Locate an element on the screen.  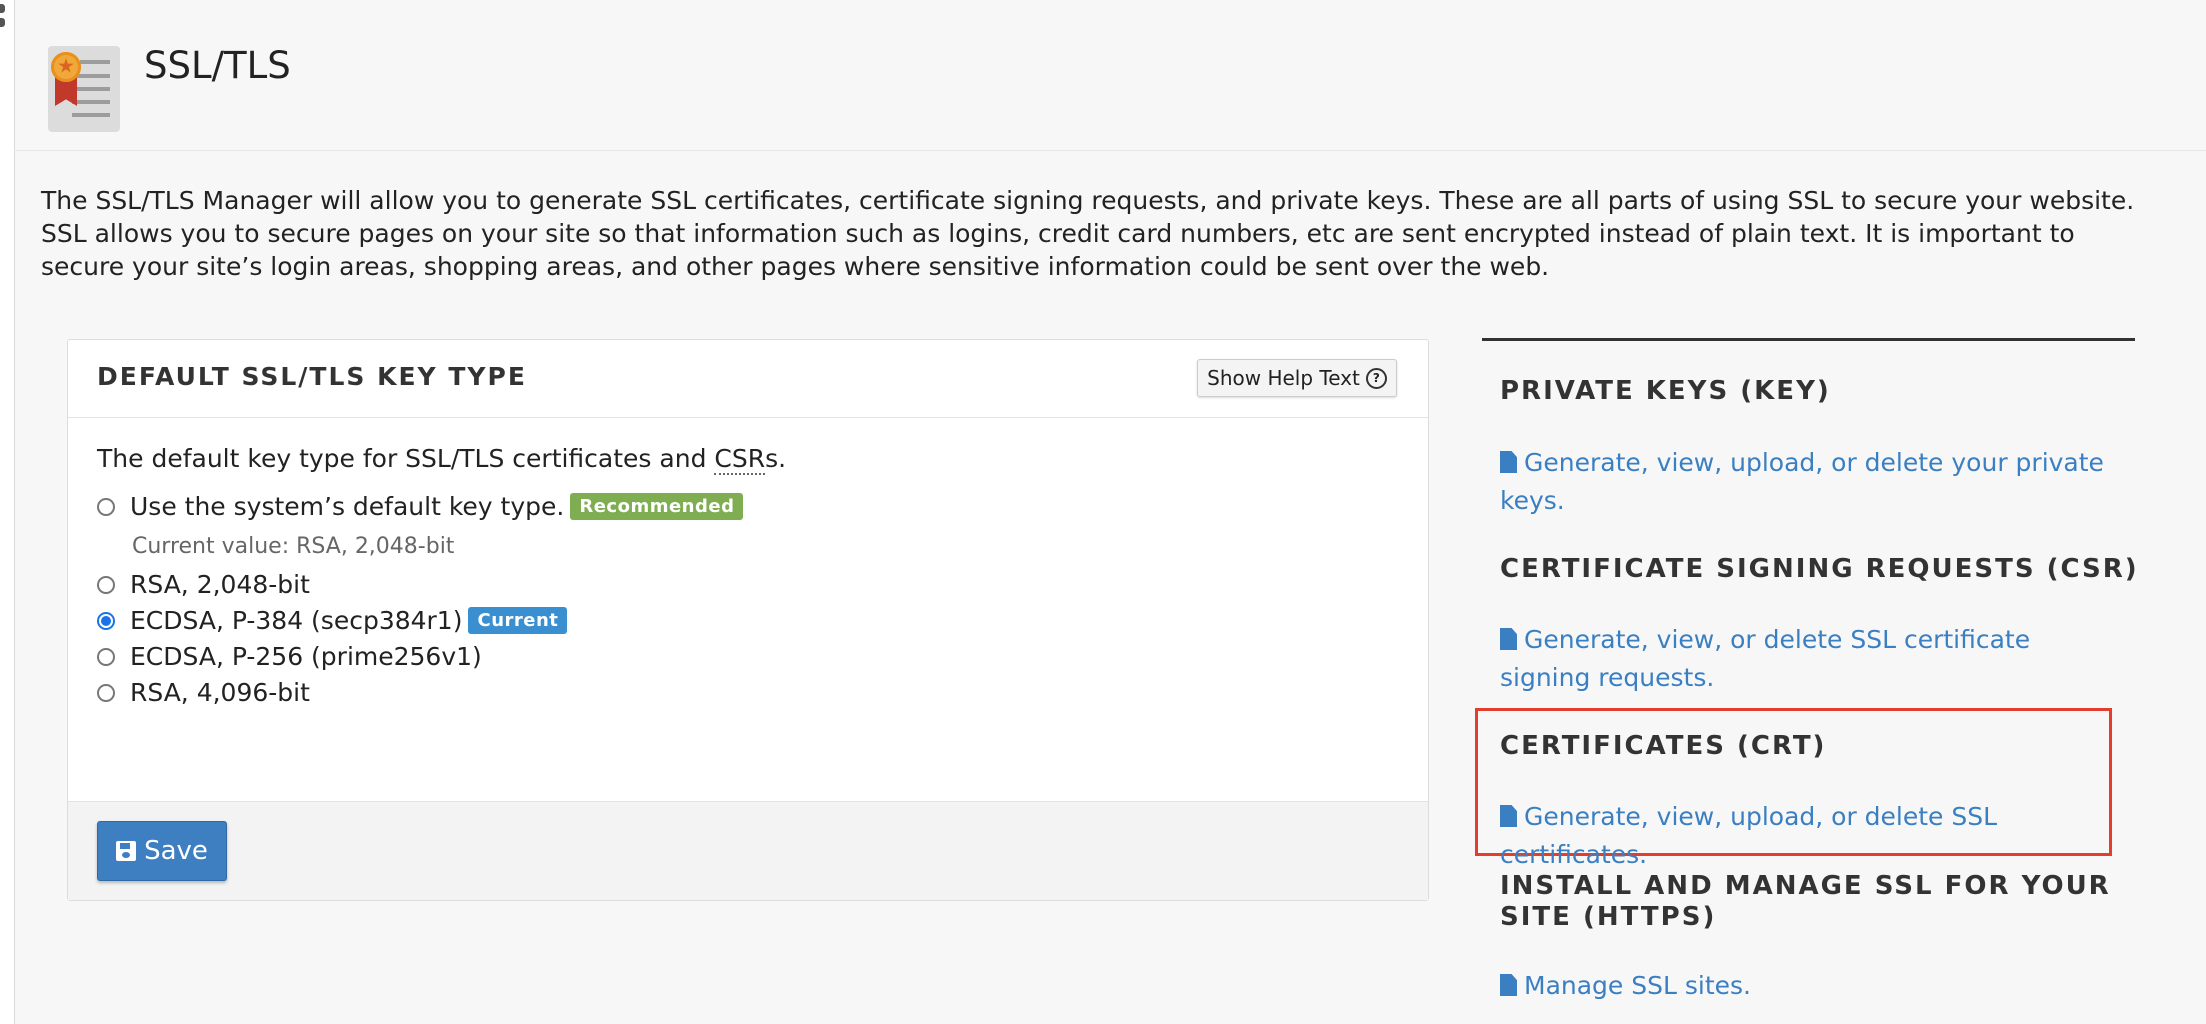
question-circle-icon: ? is located at coordinates (1376, 378).